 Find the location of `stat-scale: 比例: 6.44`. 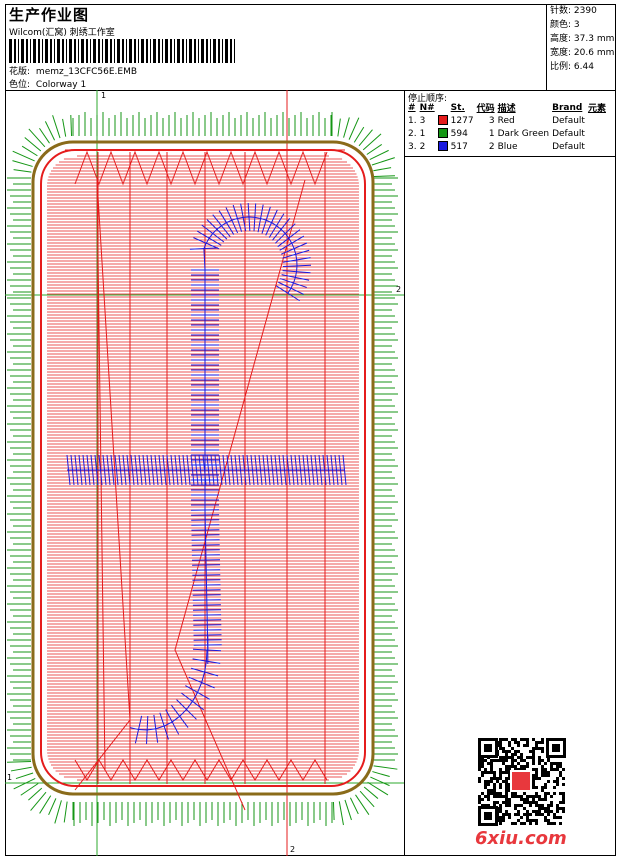

stat-scale: 比例: 6.44 is located at coordinates (572, 67).